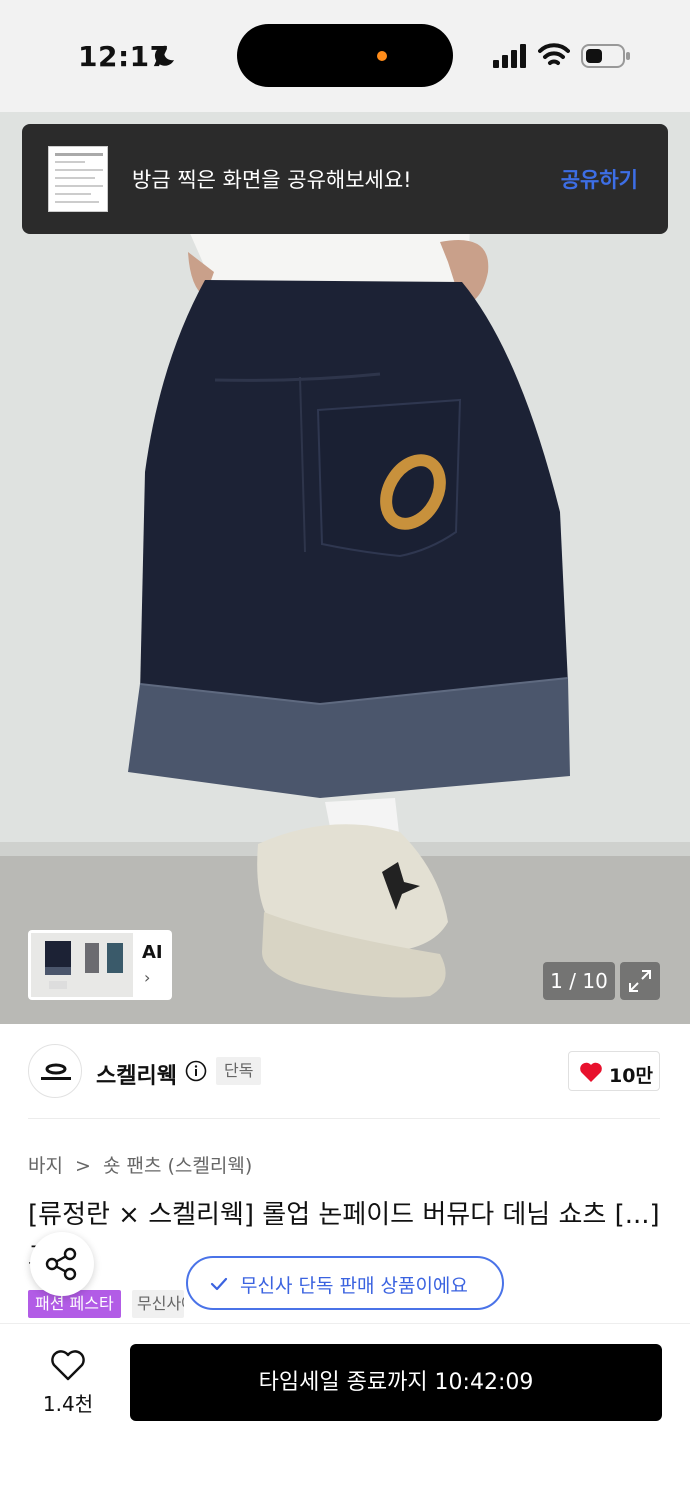 This screenshot has height=1500, width=690. I want to click on breadcrumb: 바지 > 숏 팬츠 (스켈리웩), so click(140, 1164).